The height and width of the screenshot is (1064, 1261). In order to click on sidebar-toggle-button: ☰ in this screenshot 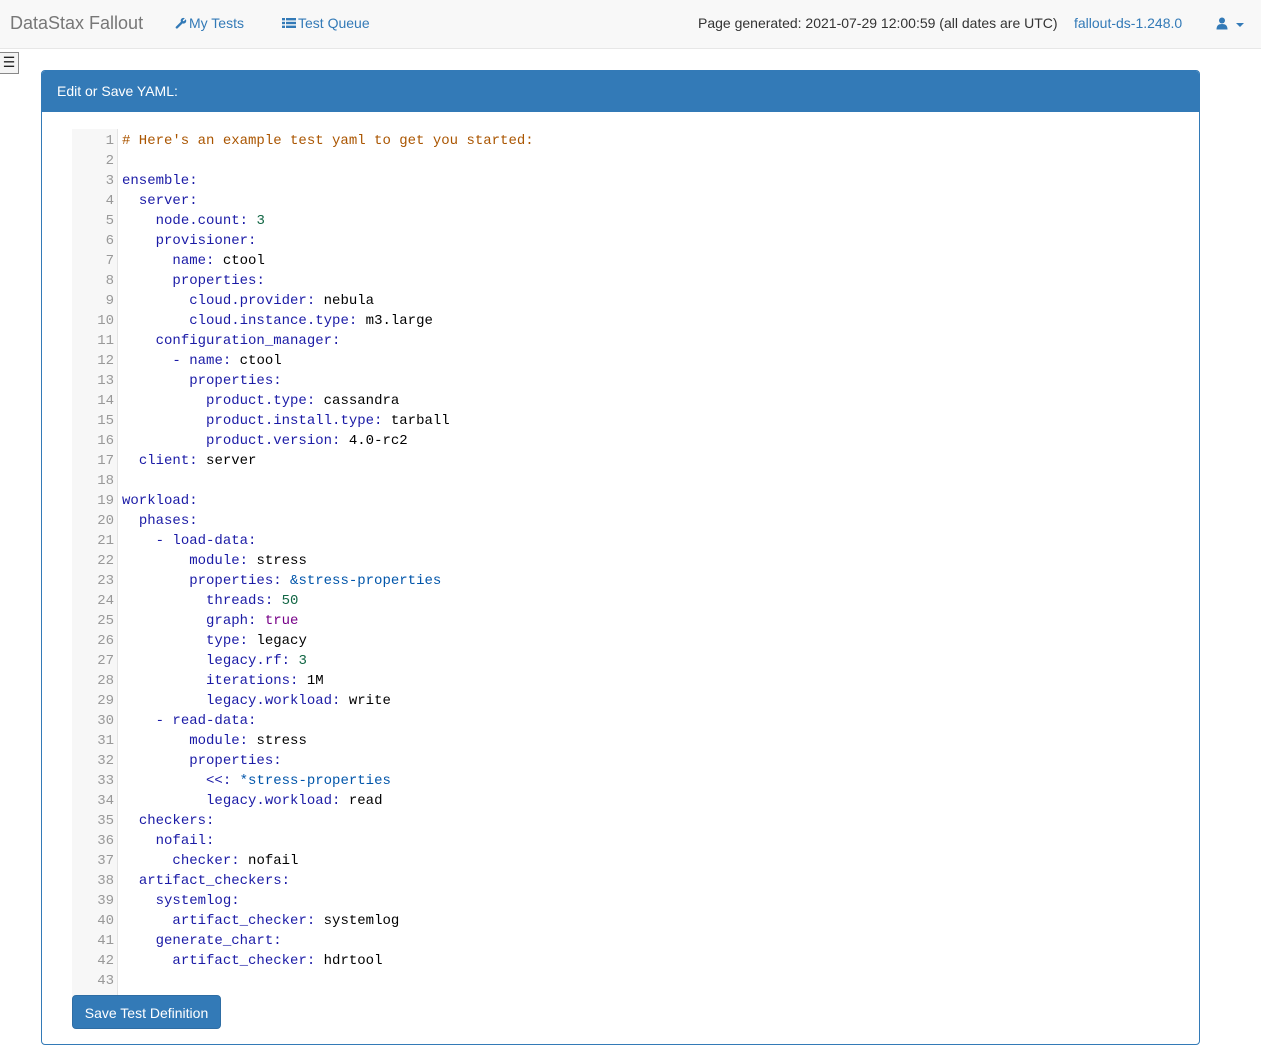, I will do `click(9, 63)`.